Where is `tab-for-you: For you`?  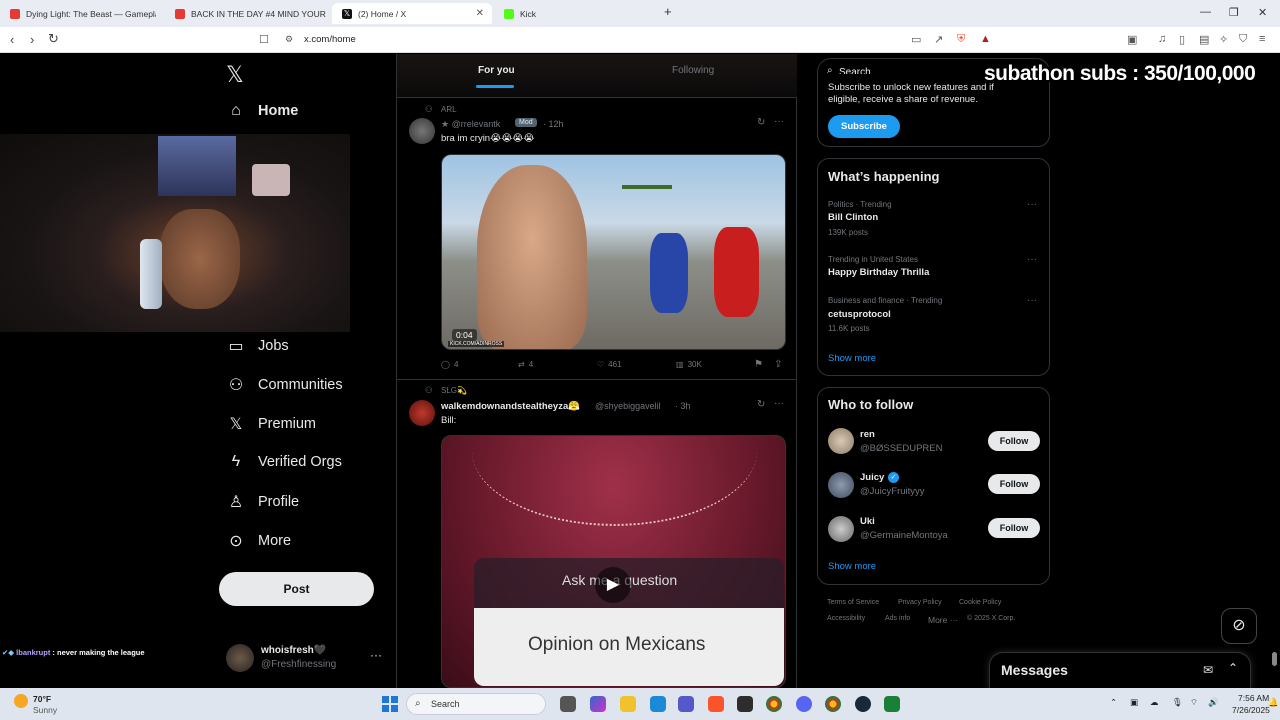 tab-for-you: For you is located at coordinates (496, 70).